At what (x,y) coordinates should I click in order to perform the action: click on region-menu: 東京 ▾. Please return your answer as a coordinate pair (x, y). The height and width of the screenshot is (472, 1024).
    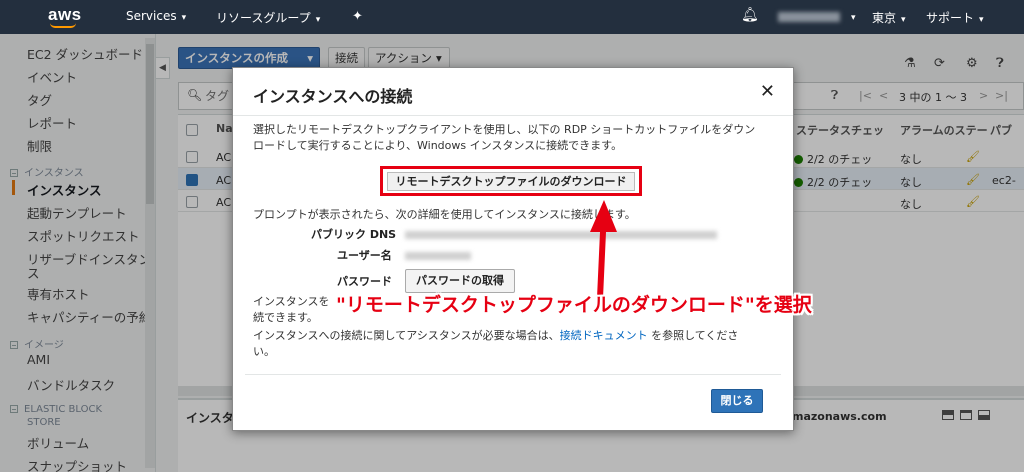
    Looking at the image, I should click on (889, 17).